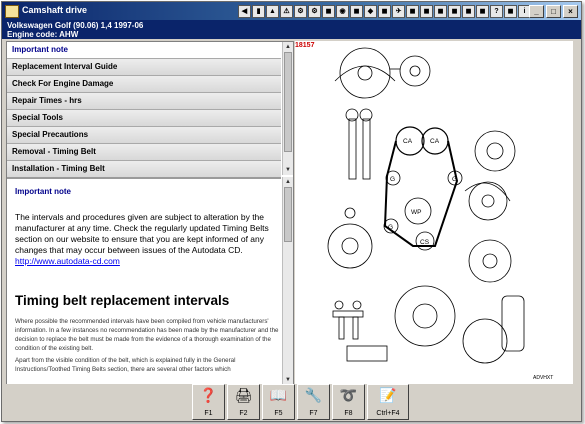 This screenshot has width=585, height=424. What do you see at coordinates (286, 11) in the screenshot?
I see `toolbar-icon: ⚠` at bounding box center [286, 11].